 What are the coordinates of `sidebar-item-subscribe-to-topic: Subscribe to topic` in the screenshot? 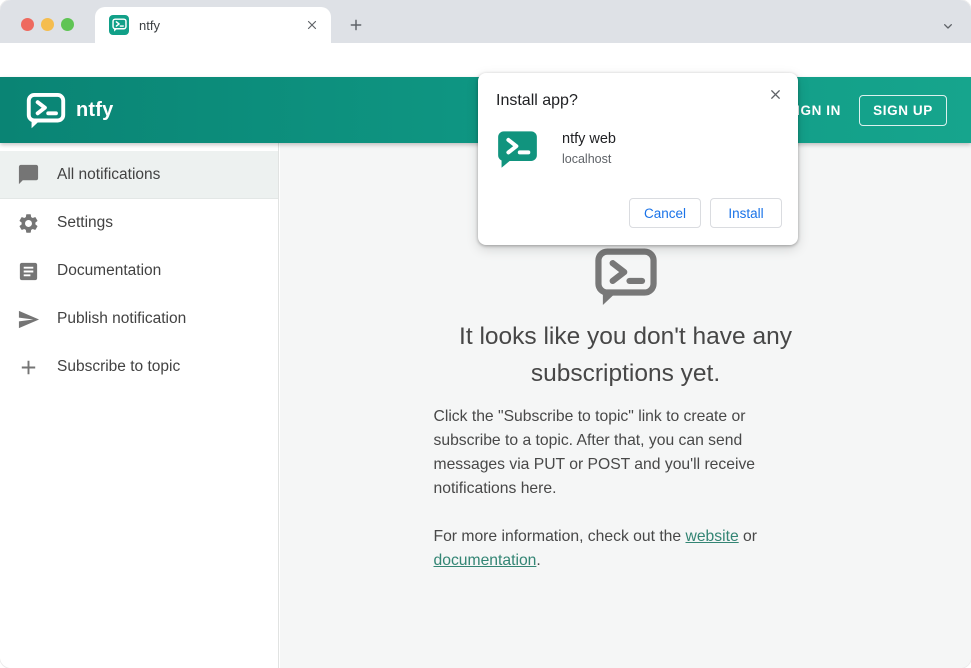 It's located at (139, 367).